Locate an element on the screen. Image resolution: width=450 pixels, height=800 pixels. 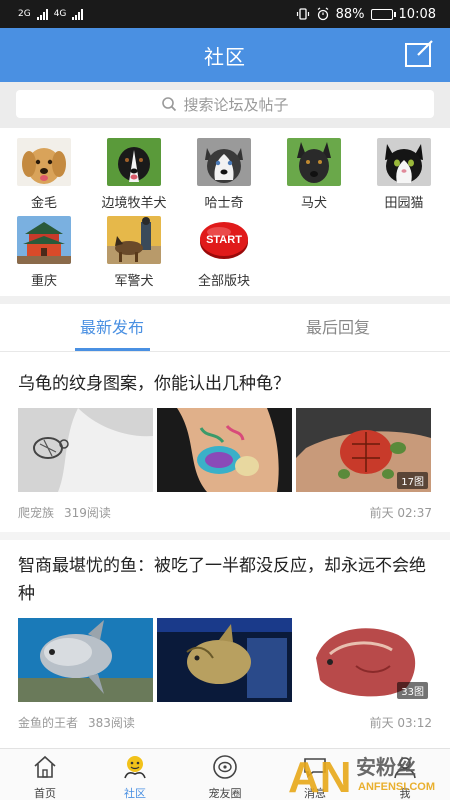
category-all-boards: START 全部版块 is located at coordinates (224, 252).